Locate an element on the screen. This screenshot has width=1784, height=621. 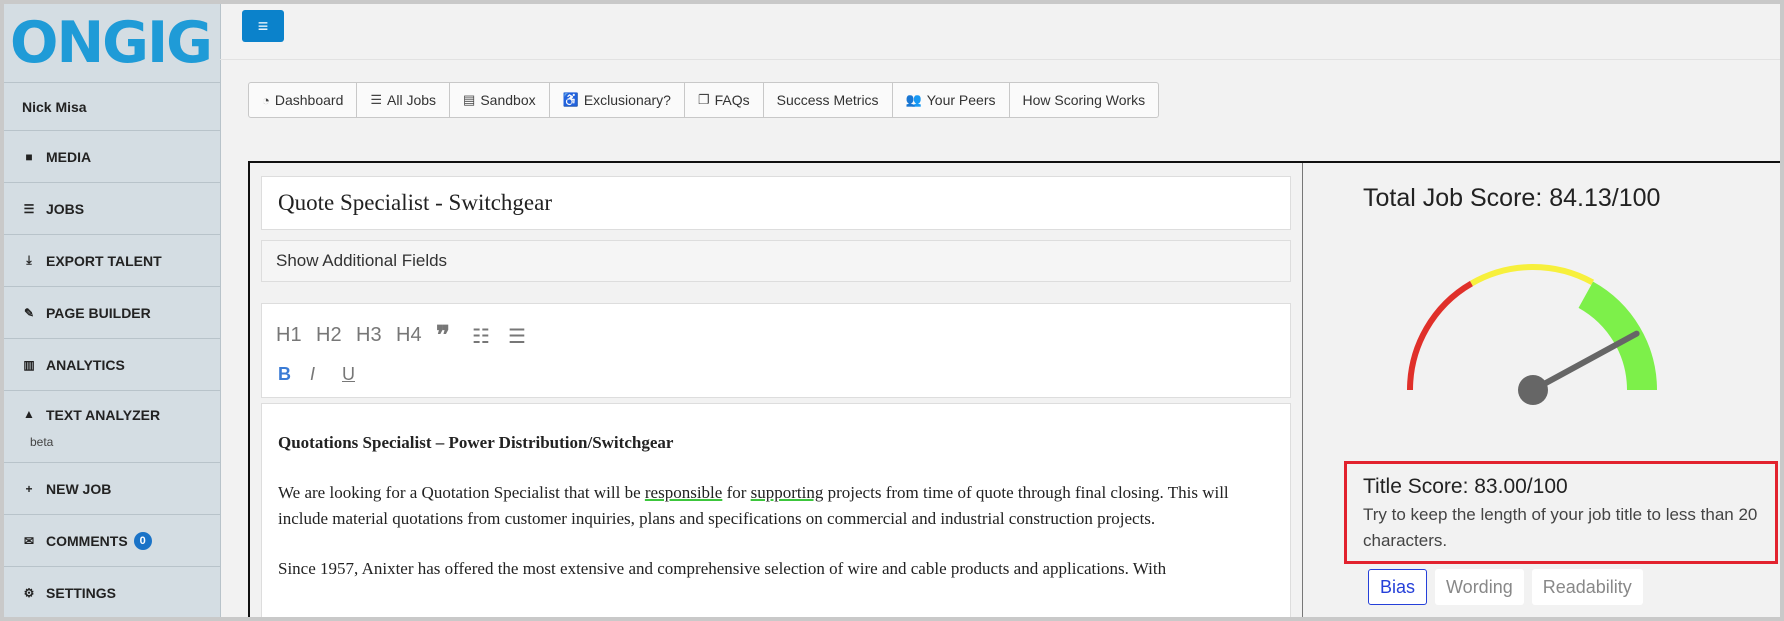
job-title-input: Quote Specialist - Switchgear is located at coordinates (776, 203).